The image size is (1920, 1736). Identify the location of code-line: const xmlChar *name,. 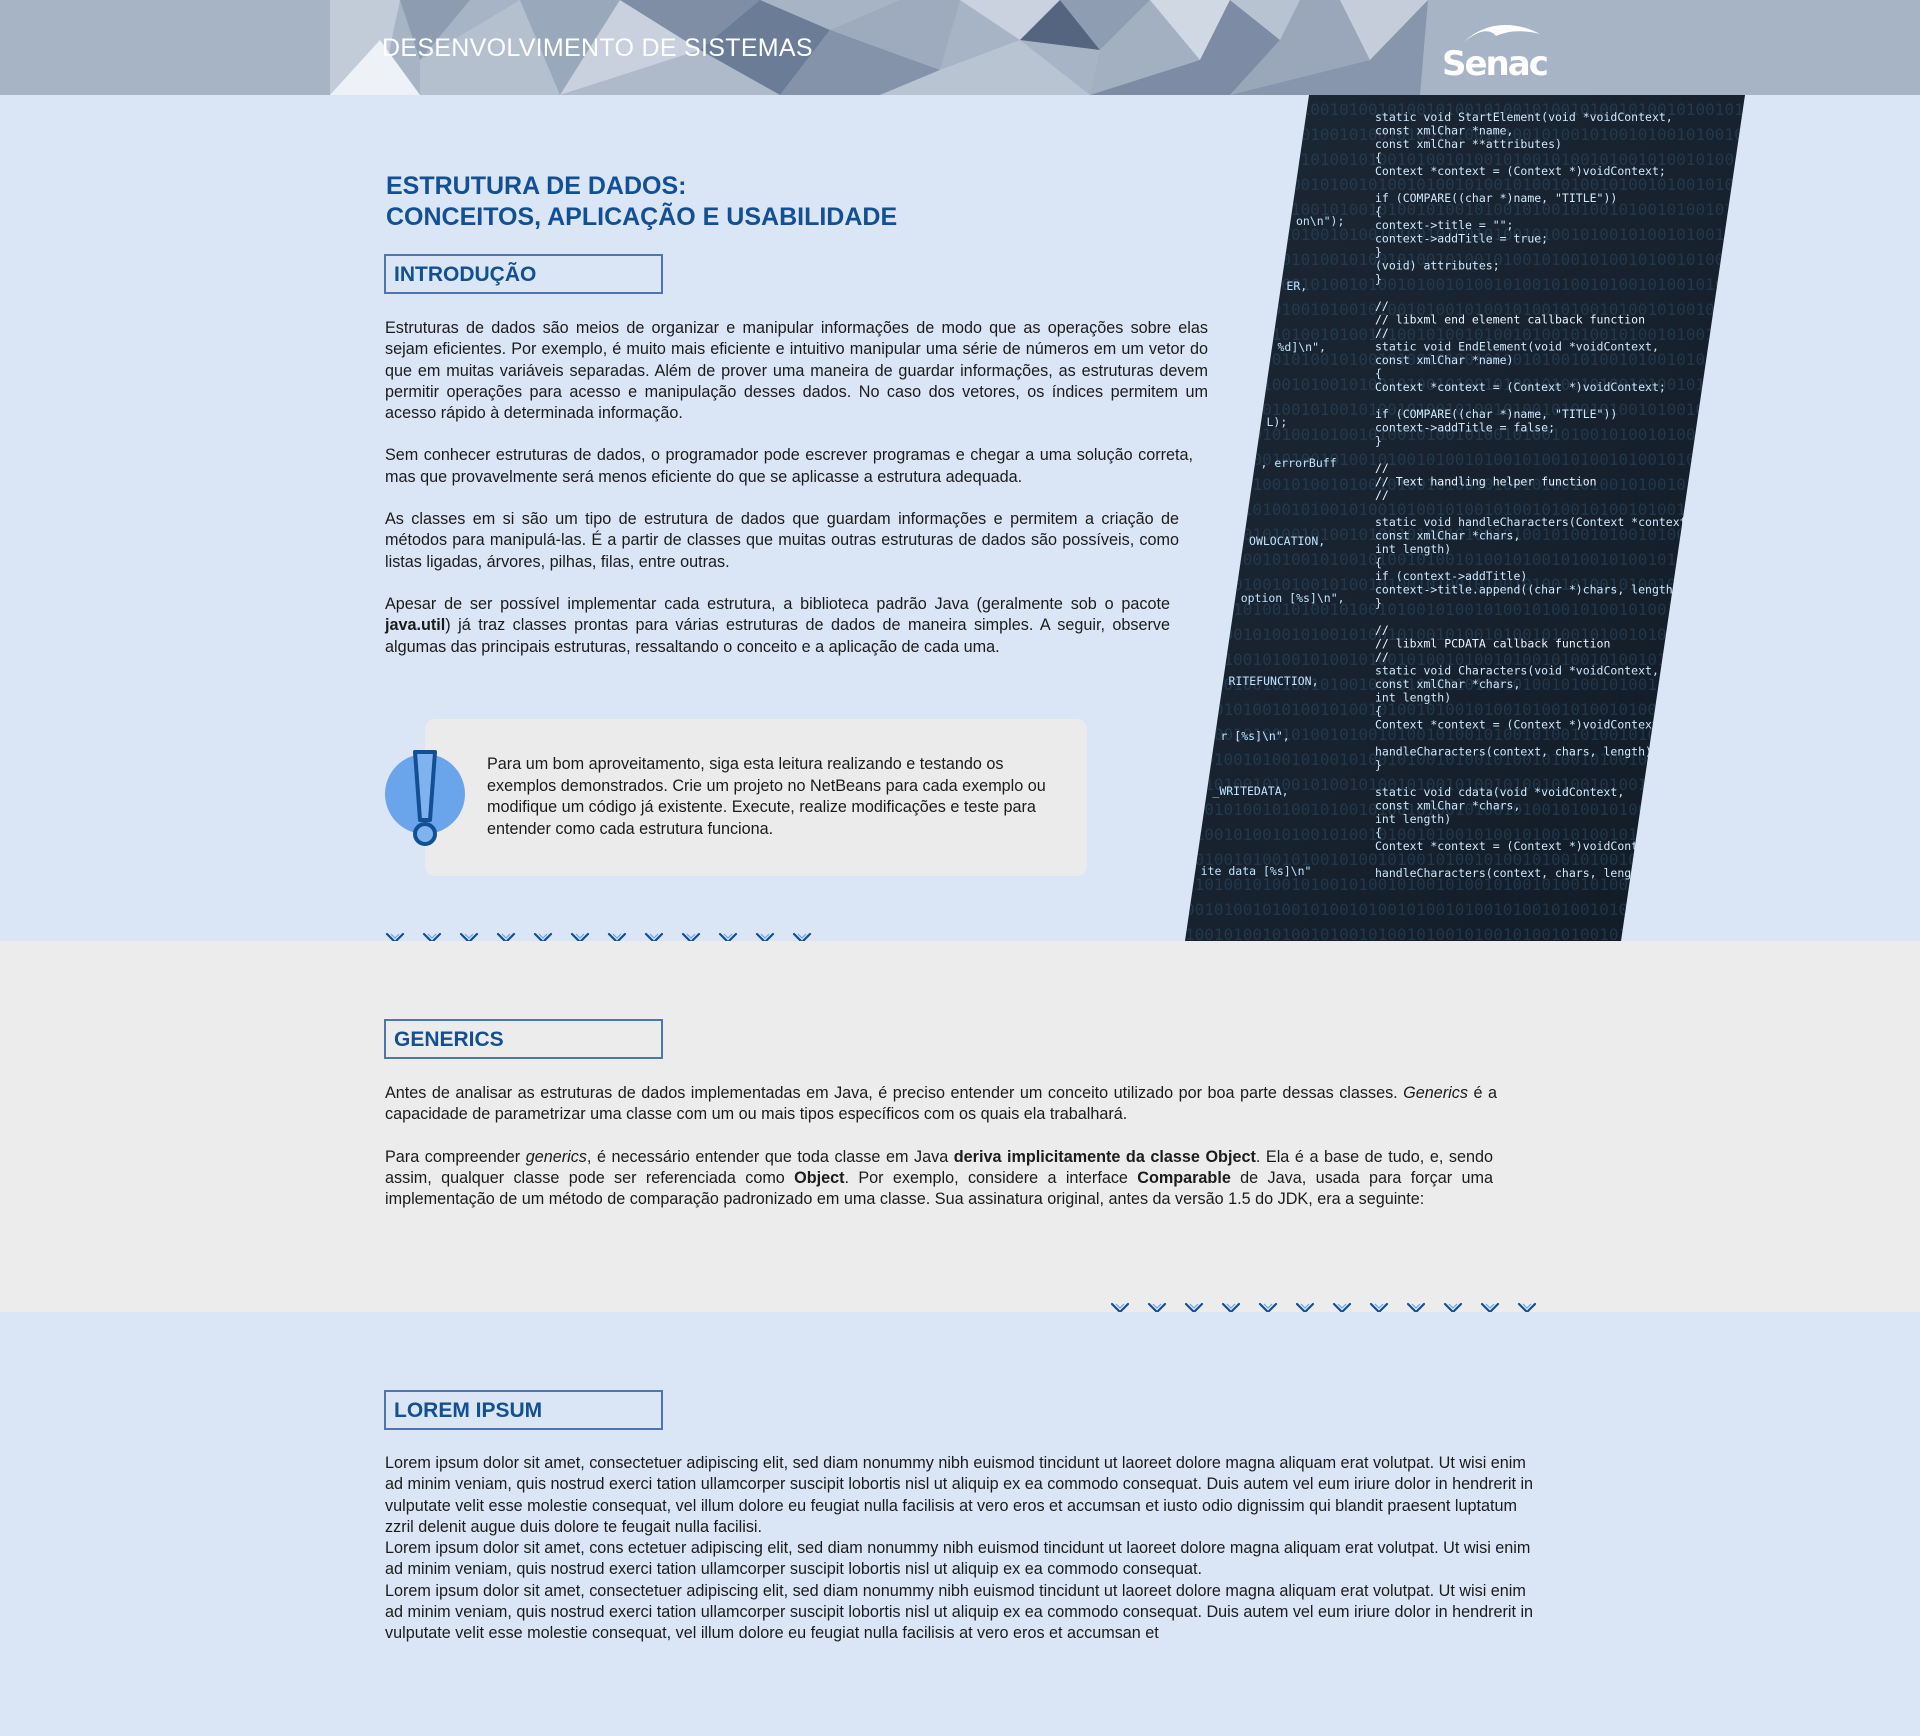
(1444, 131).